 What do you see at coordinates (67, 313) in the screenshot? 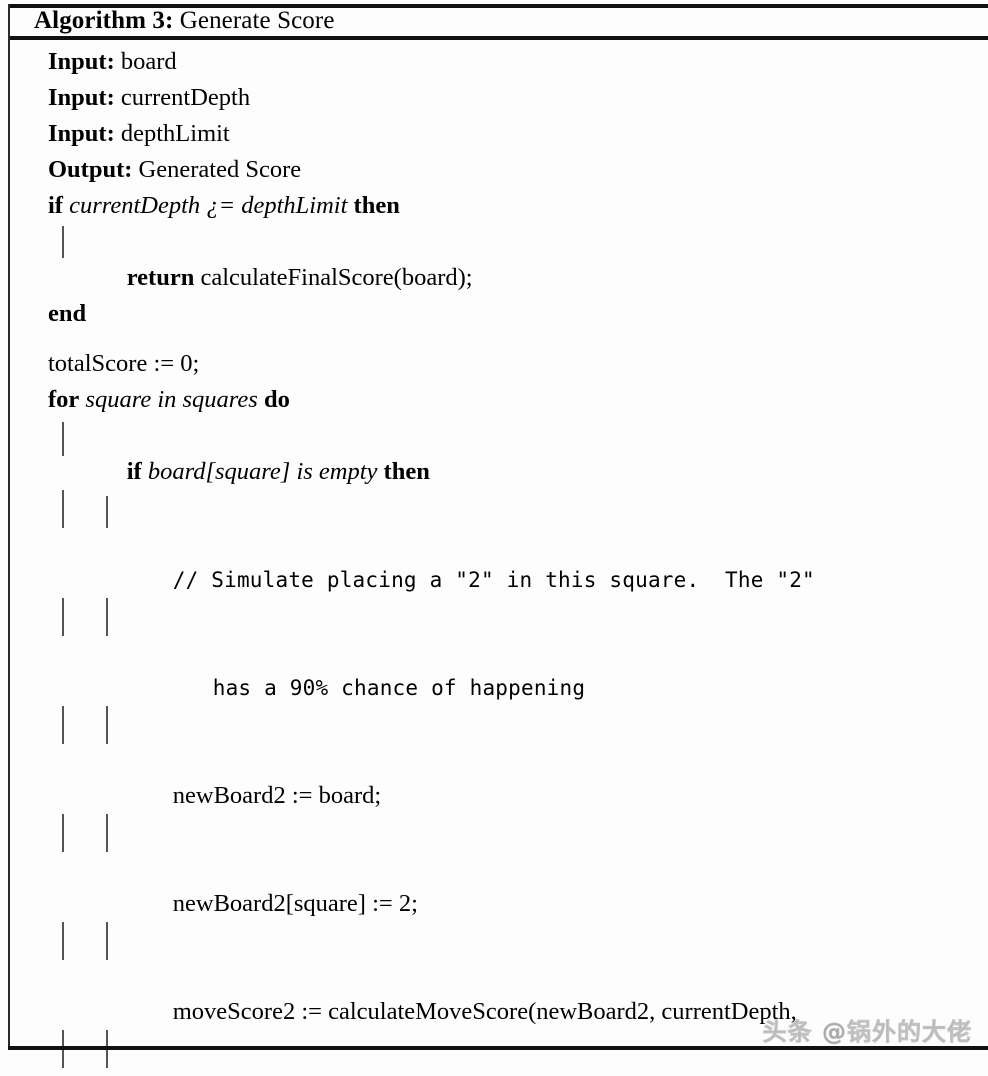
I see `end-keyword: end` at bounding box center [67, 313].